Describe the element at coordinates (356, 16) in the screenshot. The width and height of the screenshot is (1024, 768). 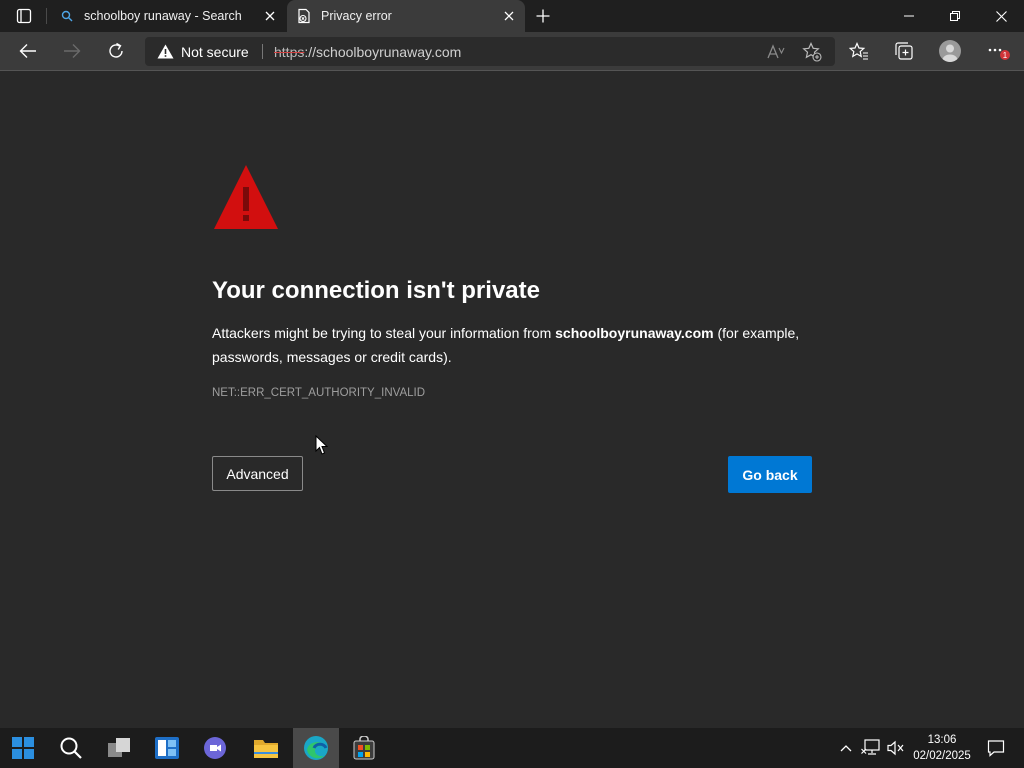
I see `tab-title: Privacy error` at that location.